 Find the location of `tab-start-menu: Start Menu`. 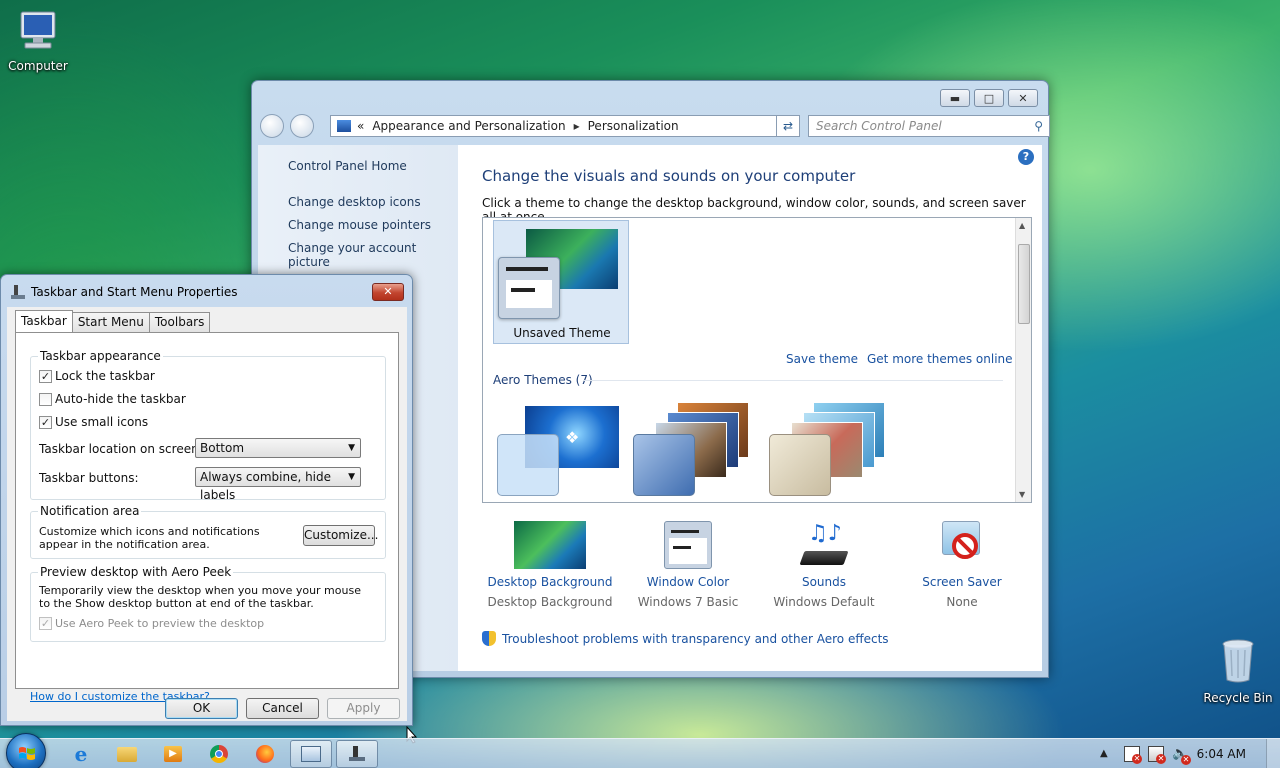

tab-start-menu: Start Menu is located at coordinates (110, 322).